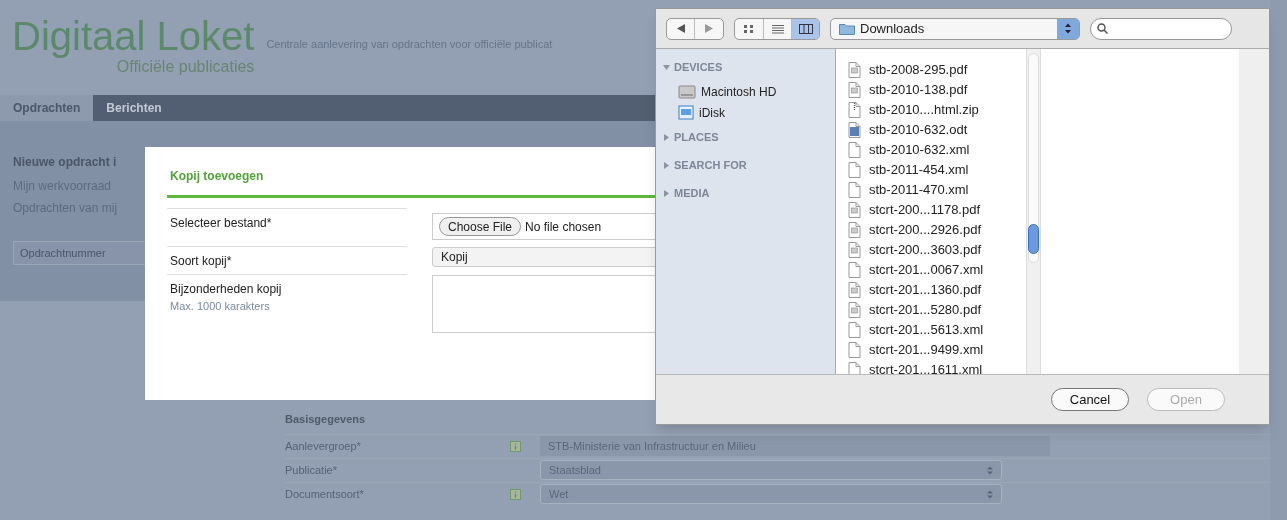 Image resolution: width=1287 pixels, height=520 pixels. I want to click on column-view-icon, so click(805, 28).